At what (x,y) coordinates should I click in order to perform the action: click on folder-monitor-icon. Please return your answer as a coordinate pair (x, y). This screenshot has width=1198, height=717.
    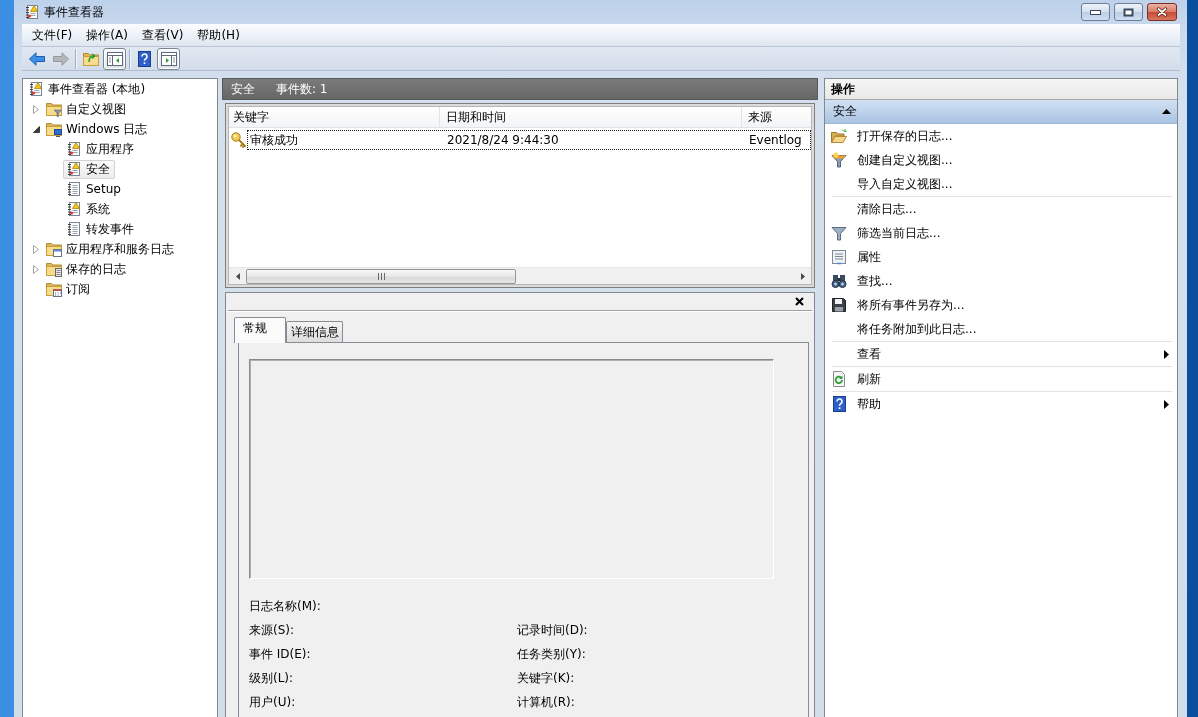
    Looking at the image, I should click on (54, 129).